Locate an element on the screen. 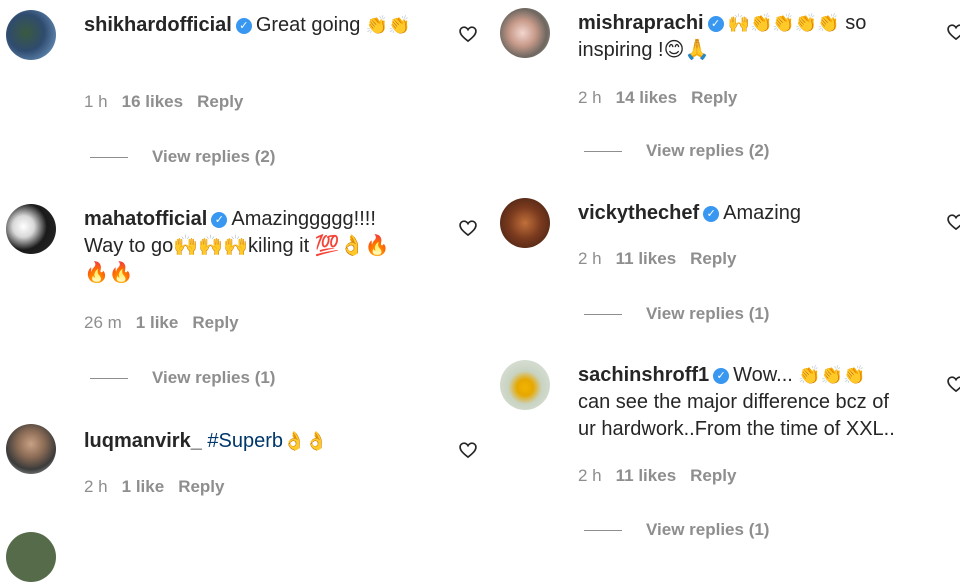 The width and height of the screenshot is (960, 582). comment-text-line2: can see the major difference bcz of is located at coordinates (733, 402).